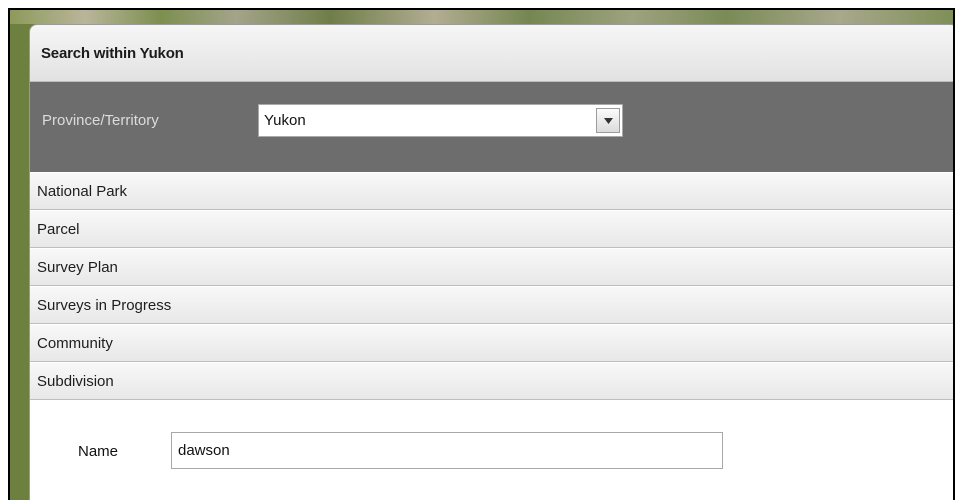 Image resolution: width=959 pixels, height=501 pixels. What do you see at coordinates (100, 120) in the screenshot?
I see `province-label: Province/Territory` at bounding box center [100, 120].